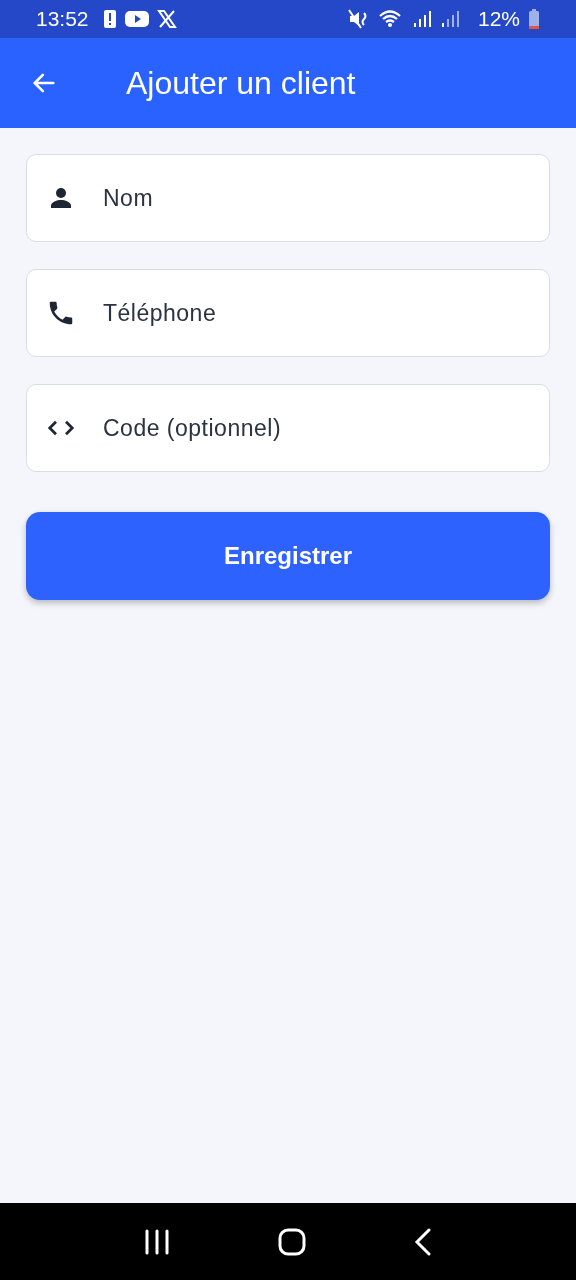 The height and width of the screenshot is (1280, 576). Describe the element at coordinates (288, 198) in the screenshot. I see `input-field: Nom` at that location.